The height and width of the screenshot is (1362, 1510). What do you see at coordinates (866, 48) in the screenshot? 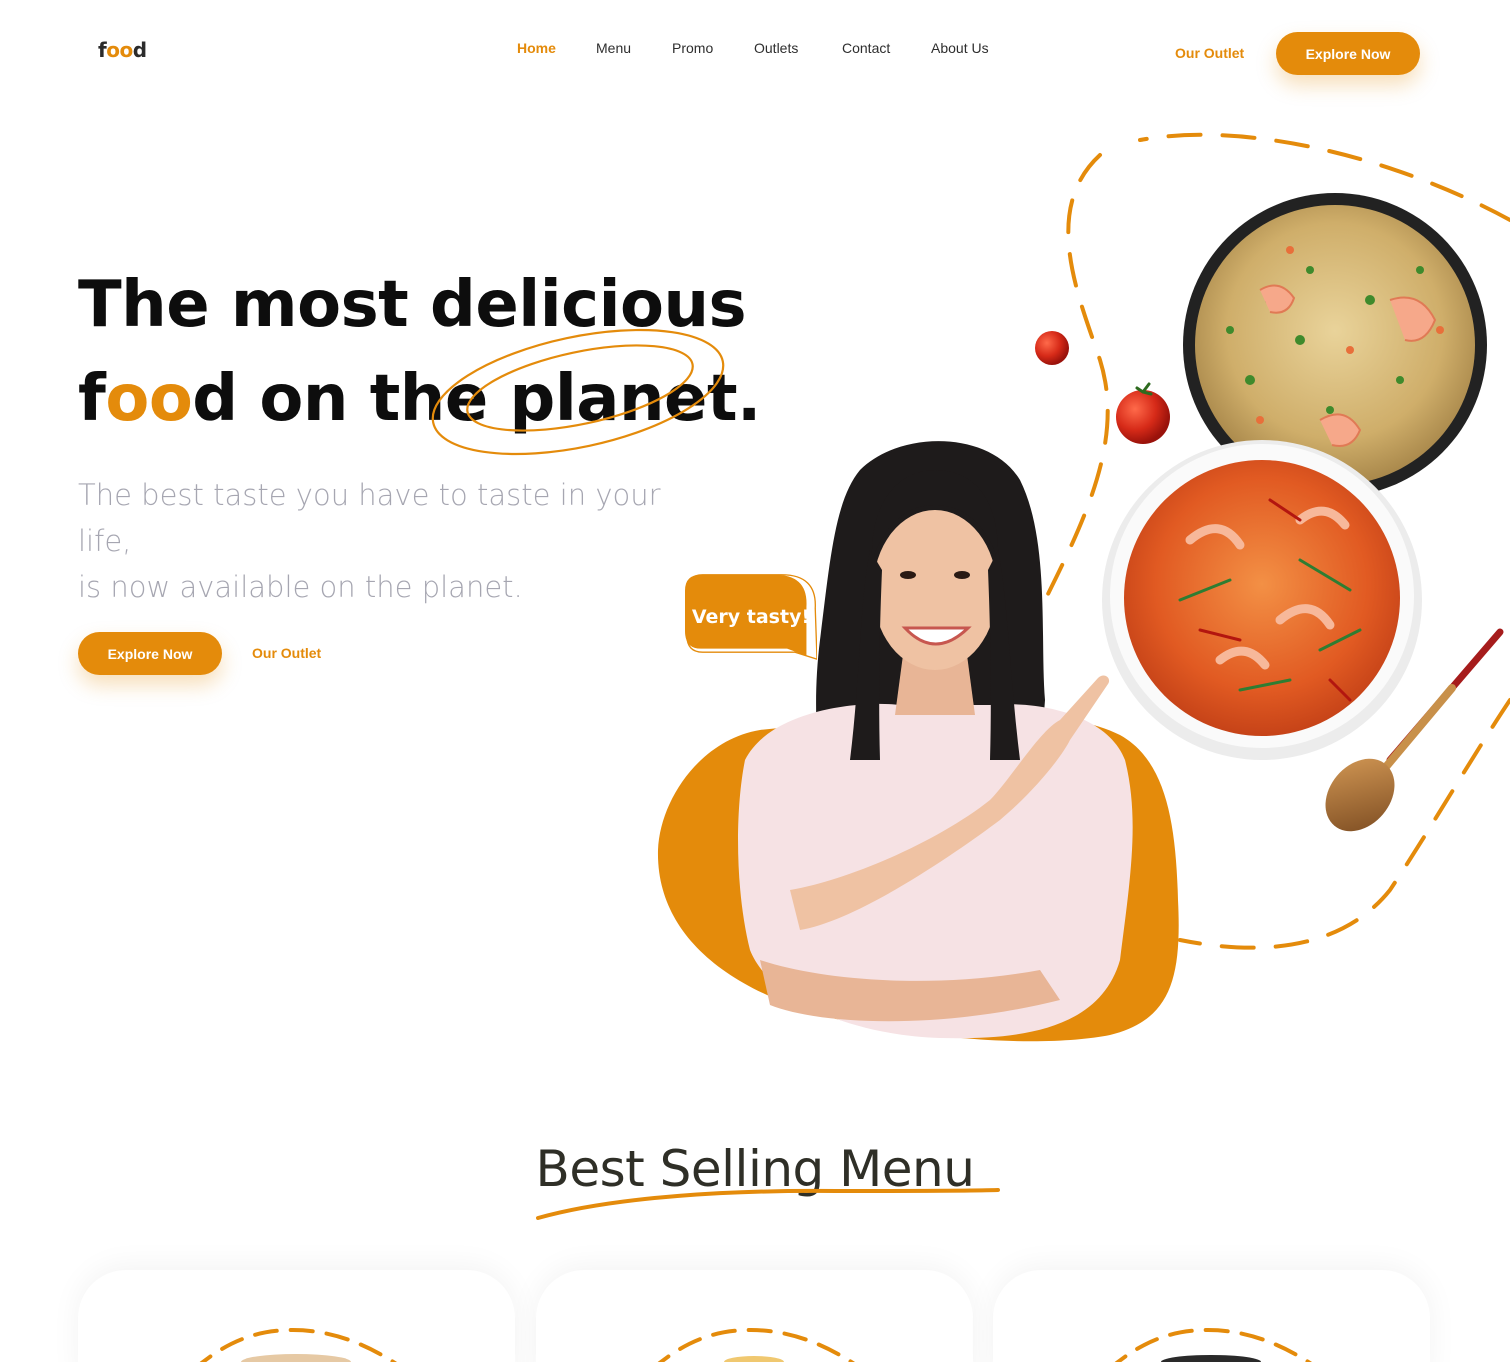
I see `nav-item-contact: Contact` at bounding box center [866, 48].